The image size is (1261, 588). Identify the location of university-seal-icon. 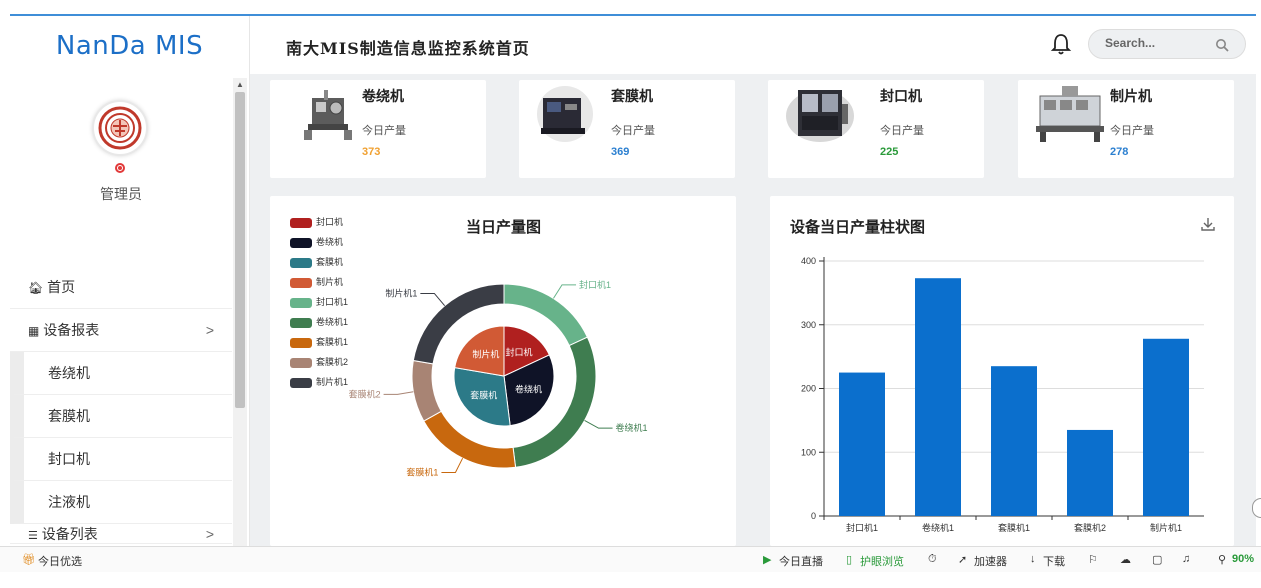
(120, 128).